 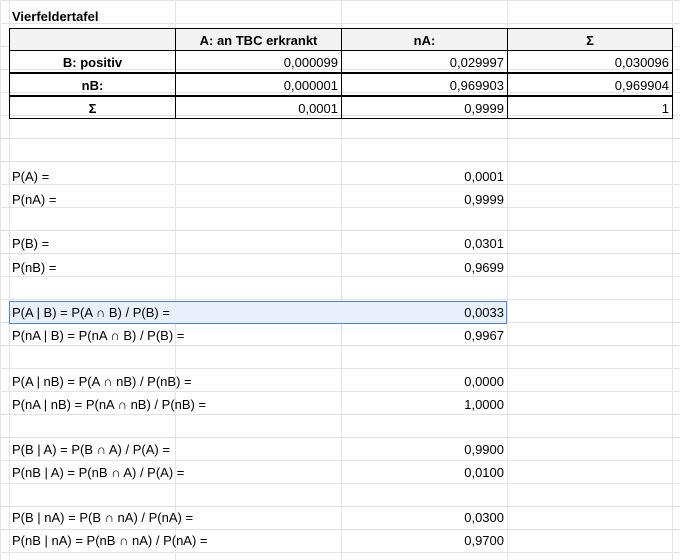 What do you see at coordinates (424, 449) in the screenshot?
I see `calc-value: 0,9900` at bounding box center [424, 449].